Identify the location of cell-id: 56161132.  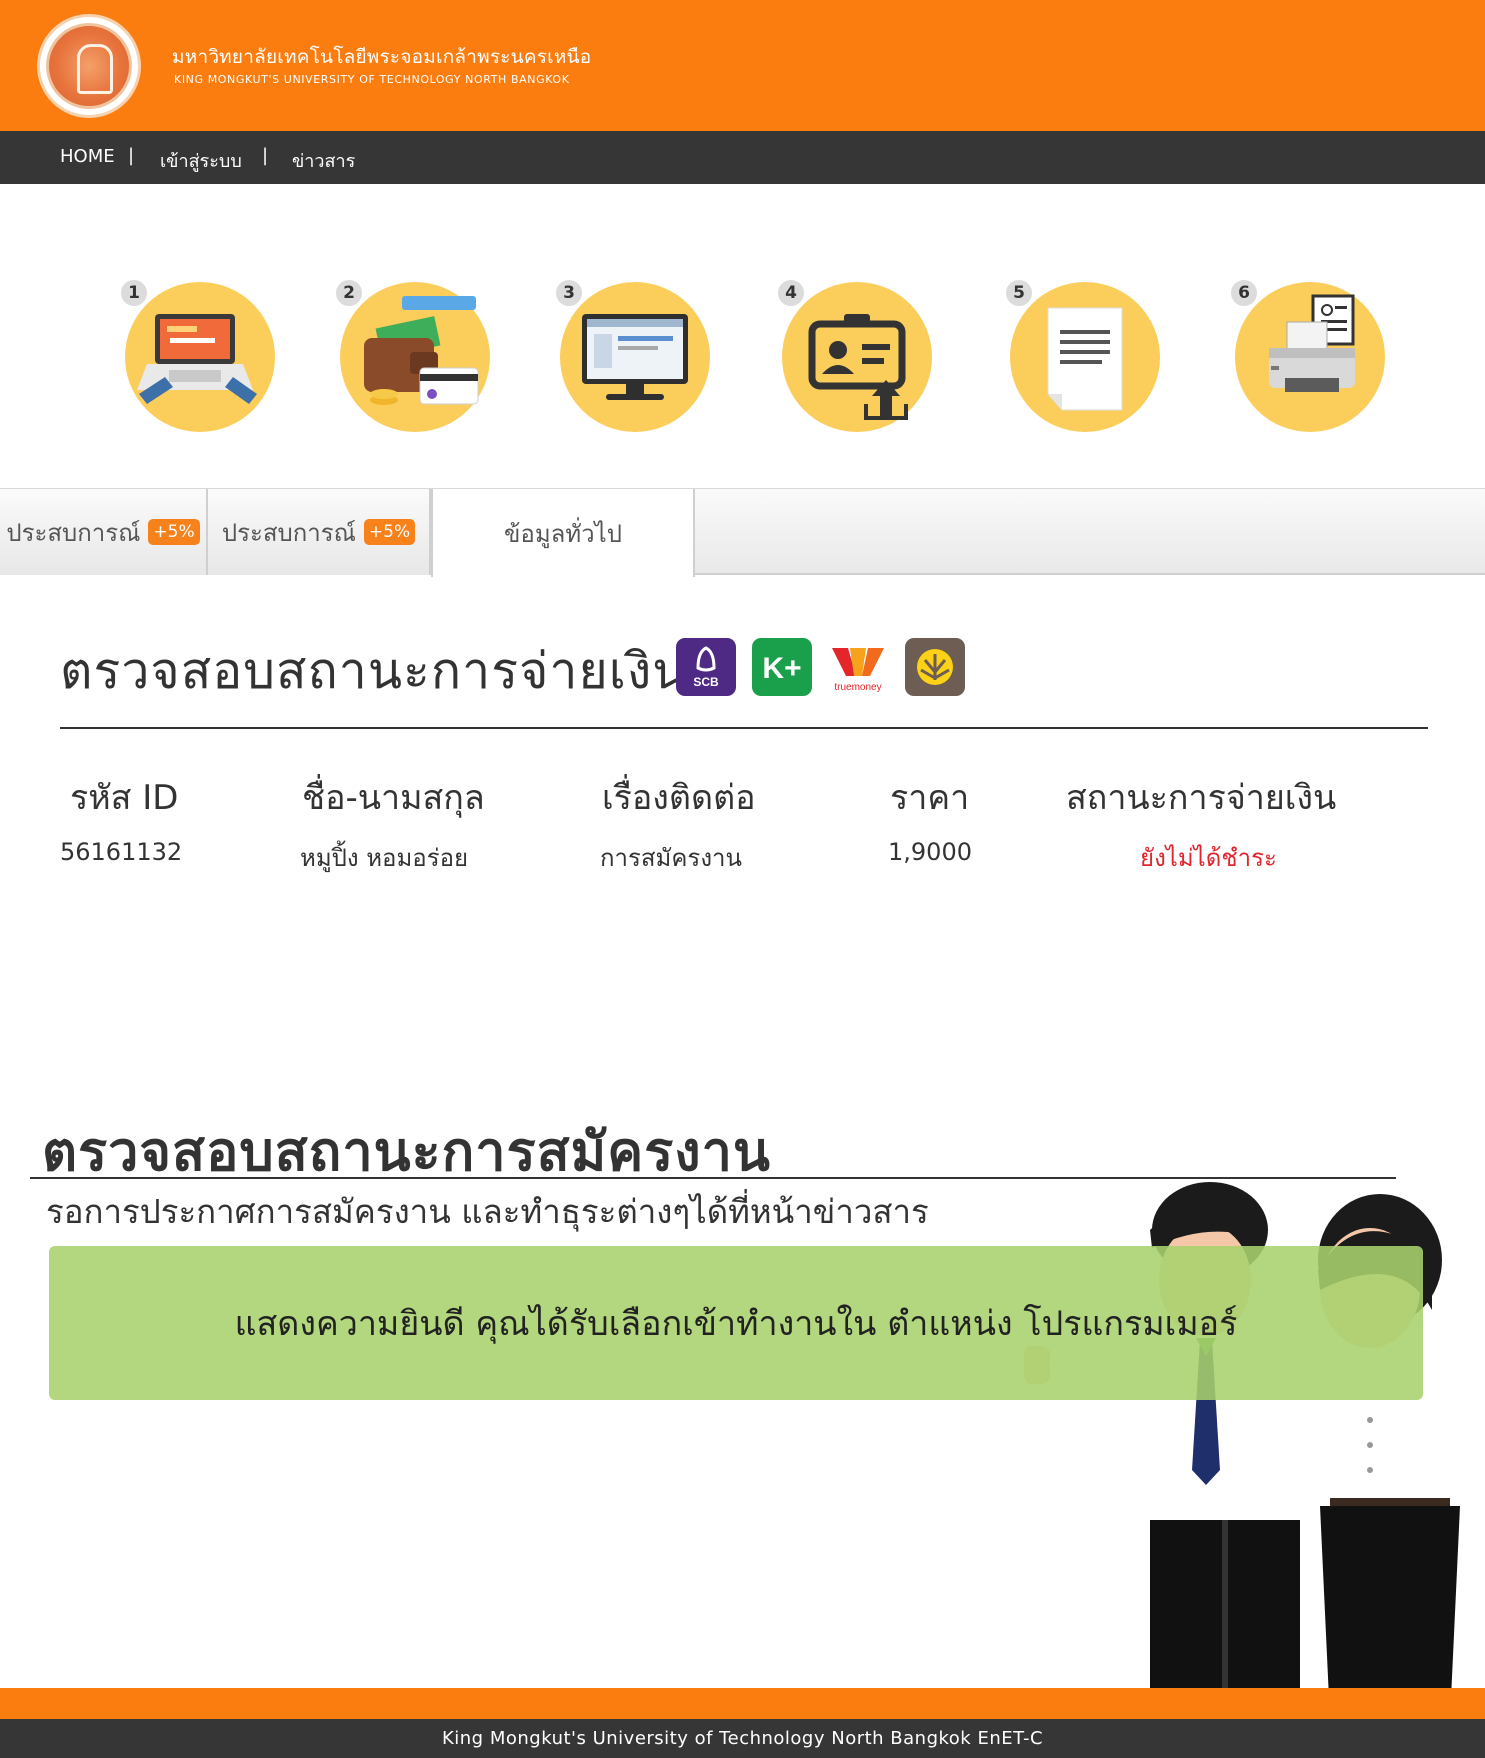
(121, 852).